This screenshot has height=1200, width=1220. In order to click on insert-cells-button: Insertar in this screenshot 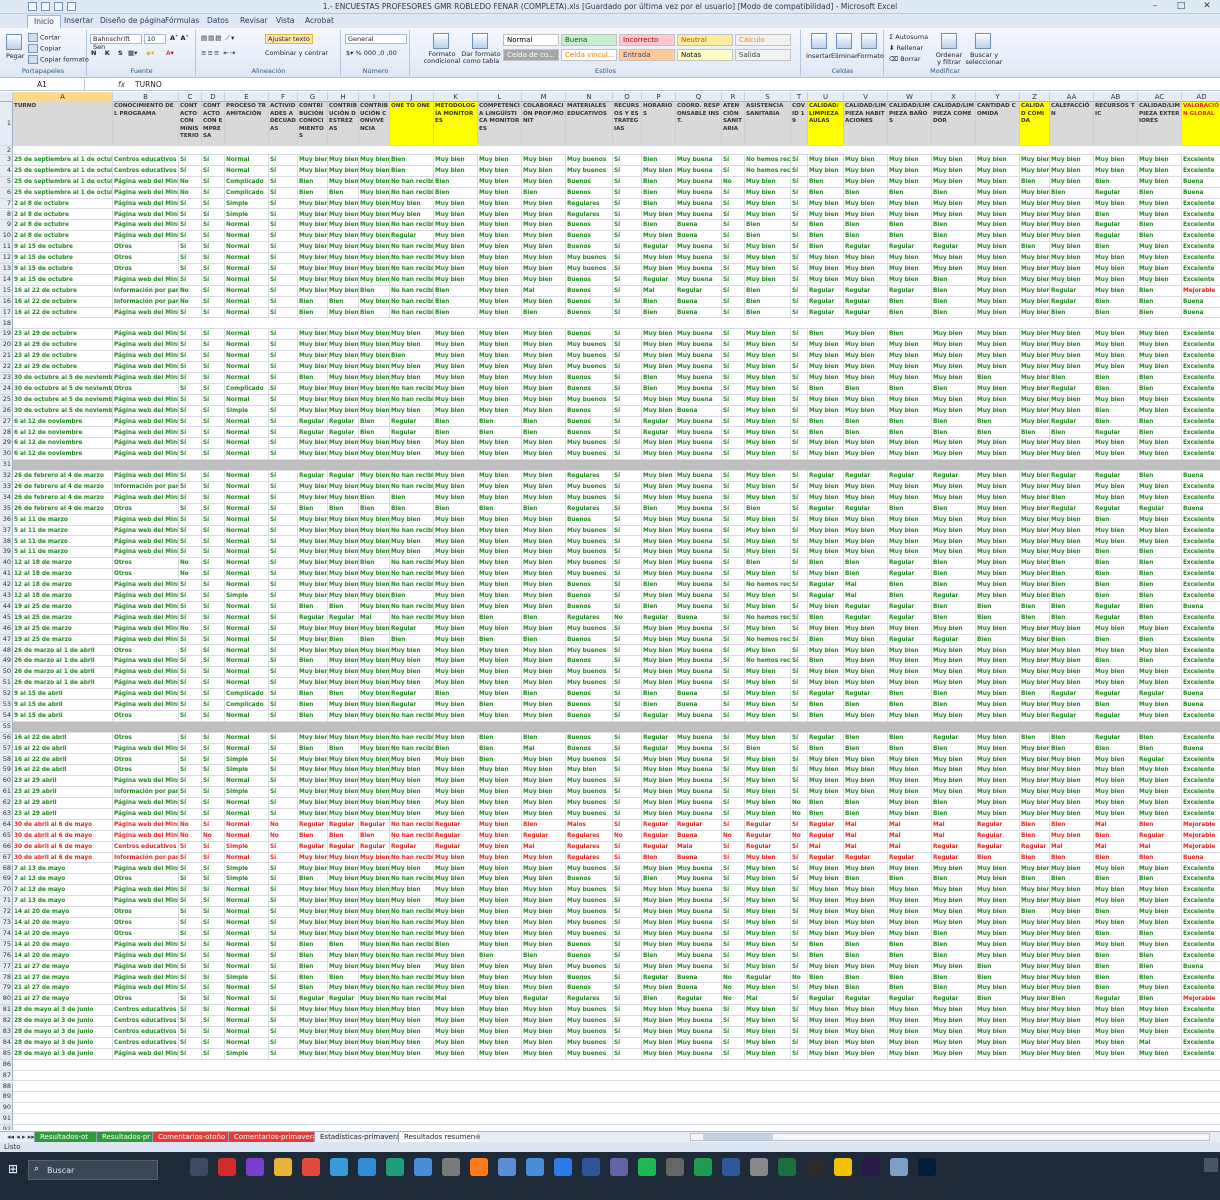, I will do `click(818, 56)`.